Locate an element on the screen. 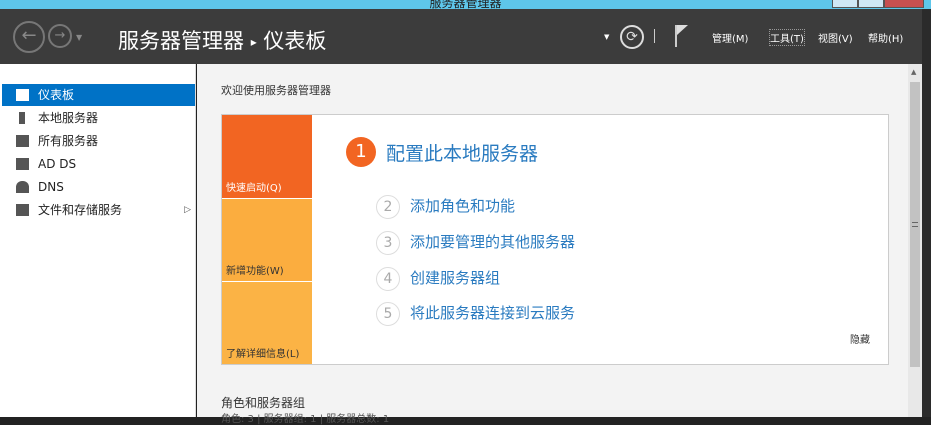  window-edge is located at coordinates (926, 213).